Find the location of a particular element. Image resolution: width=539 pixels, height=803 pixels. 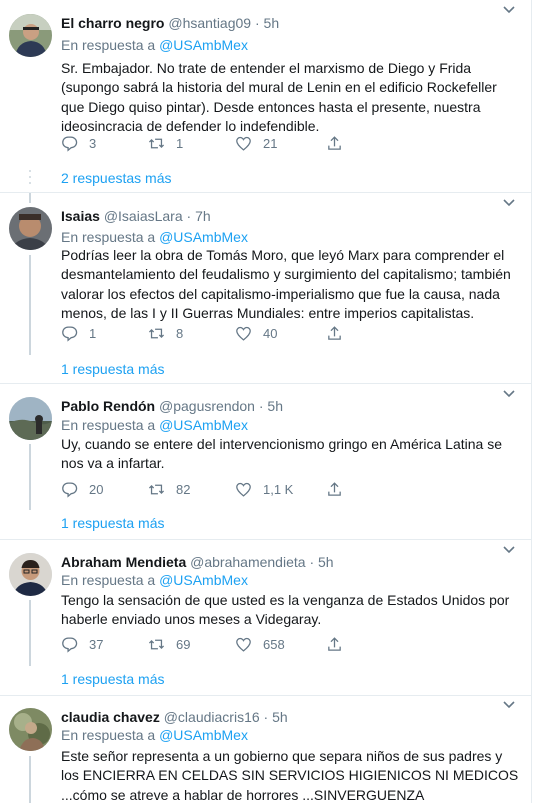

action-bar: 37 69 658 is located at coordinates (211, 644).